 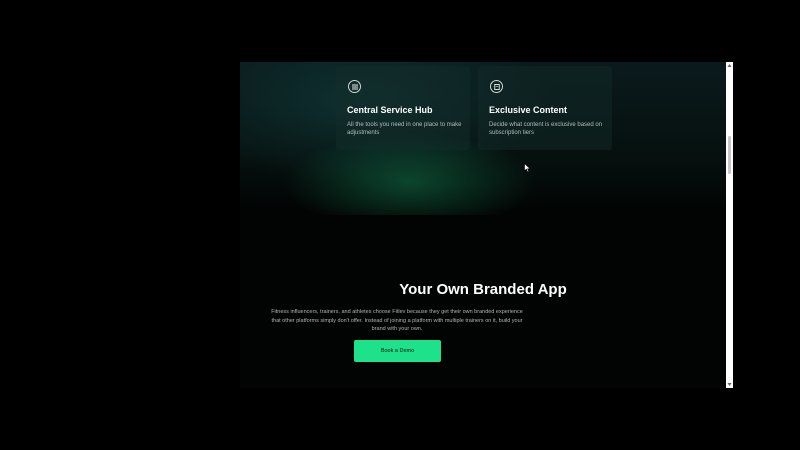 What do you see at coordinates (354, 86) in the screenshot?
I see `list-icon` at bounding box center [354, 86].